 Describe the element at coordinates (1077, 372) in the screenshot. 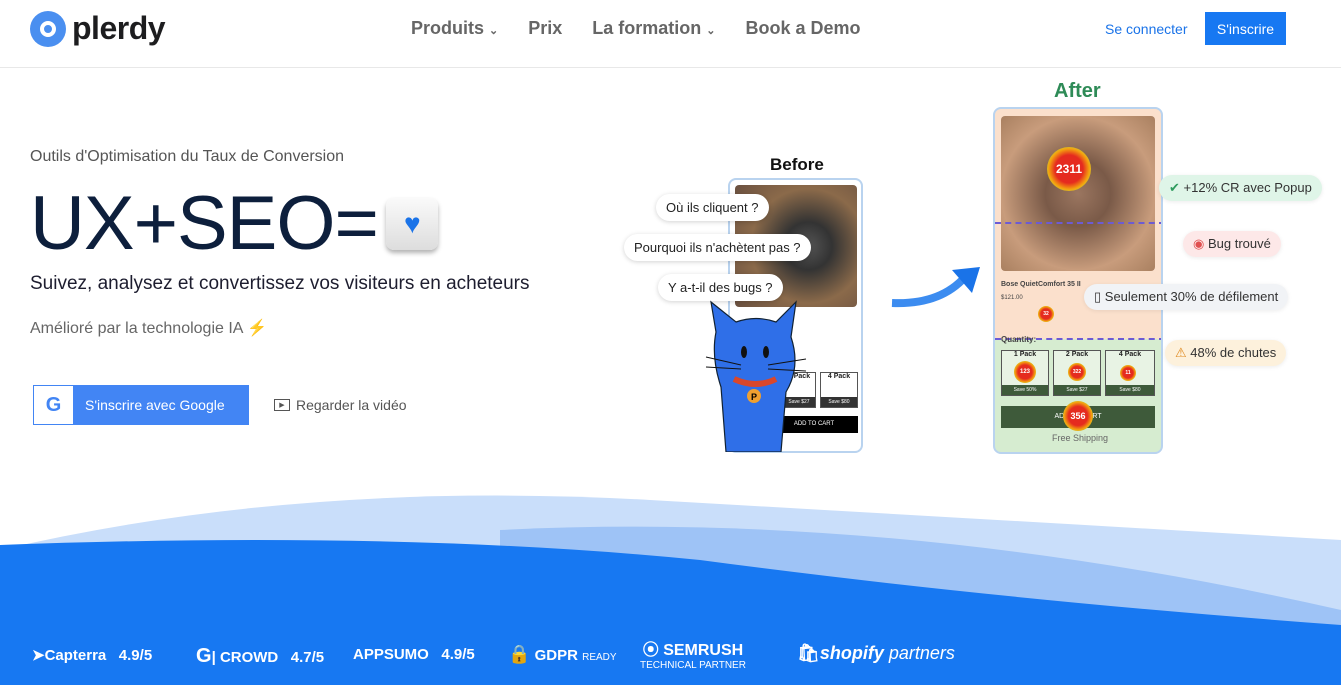

I see `heatmap-spot: 322` at that location.